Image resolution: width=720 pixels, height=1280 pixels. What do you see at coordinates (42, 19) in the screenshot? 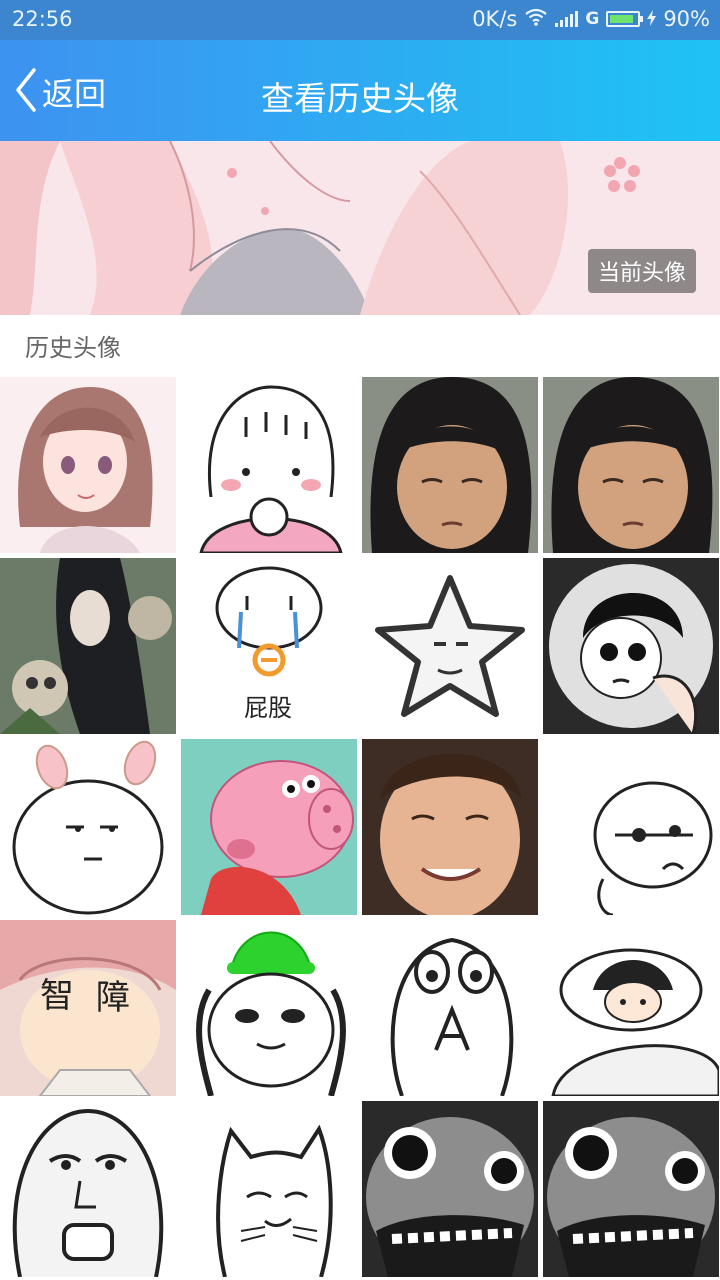
I see `status-time: 22:56` at bounding box center [42, 19].